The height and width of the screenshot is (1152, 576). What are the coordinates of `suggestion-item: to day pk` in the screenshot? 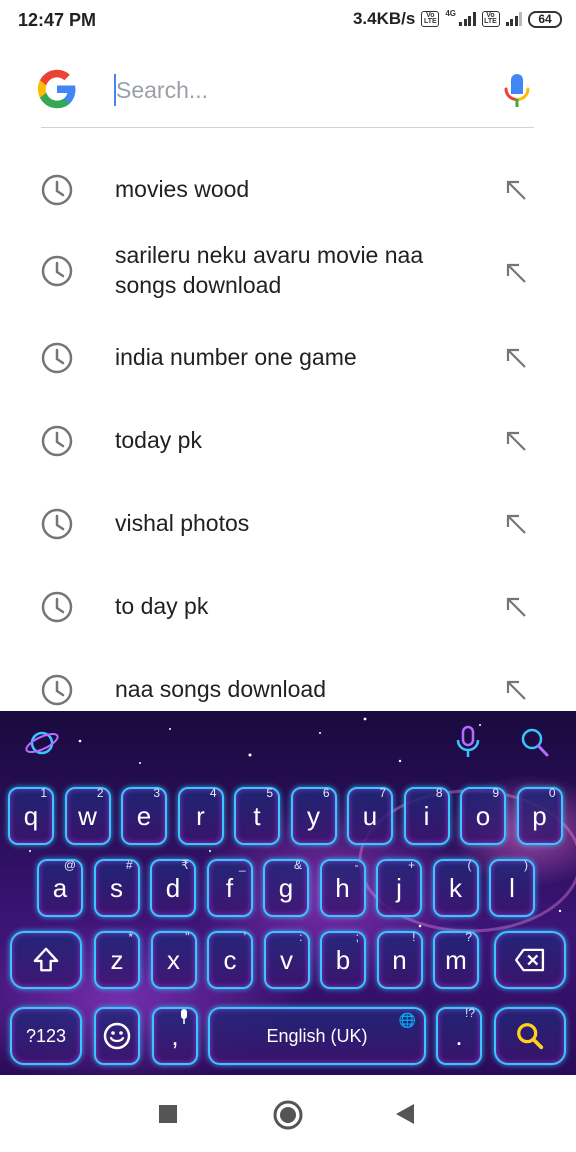 It's located at (288, 607).